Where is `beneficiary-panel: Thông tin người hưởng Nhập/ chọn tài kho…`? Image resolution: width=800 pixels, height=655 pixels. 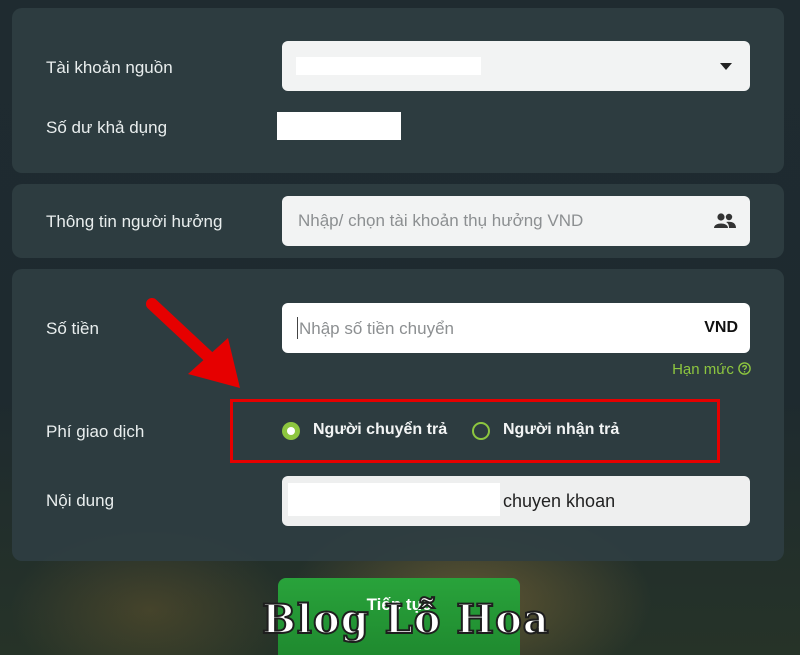
beneficiary-panel: Thông tin người hưởng Nhập/ chọn tài kho… is located at coordinates (398, 221).